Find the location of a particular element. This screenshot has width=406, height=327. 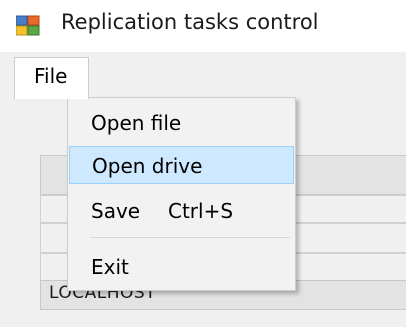

menu-separator is located at coordinates (190, 237).